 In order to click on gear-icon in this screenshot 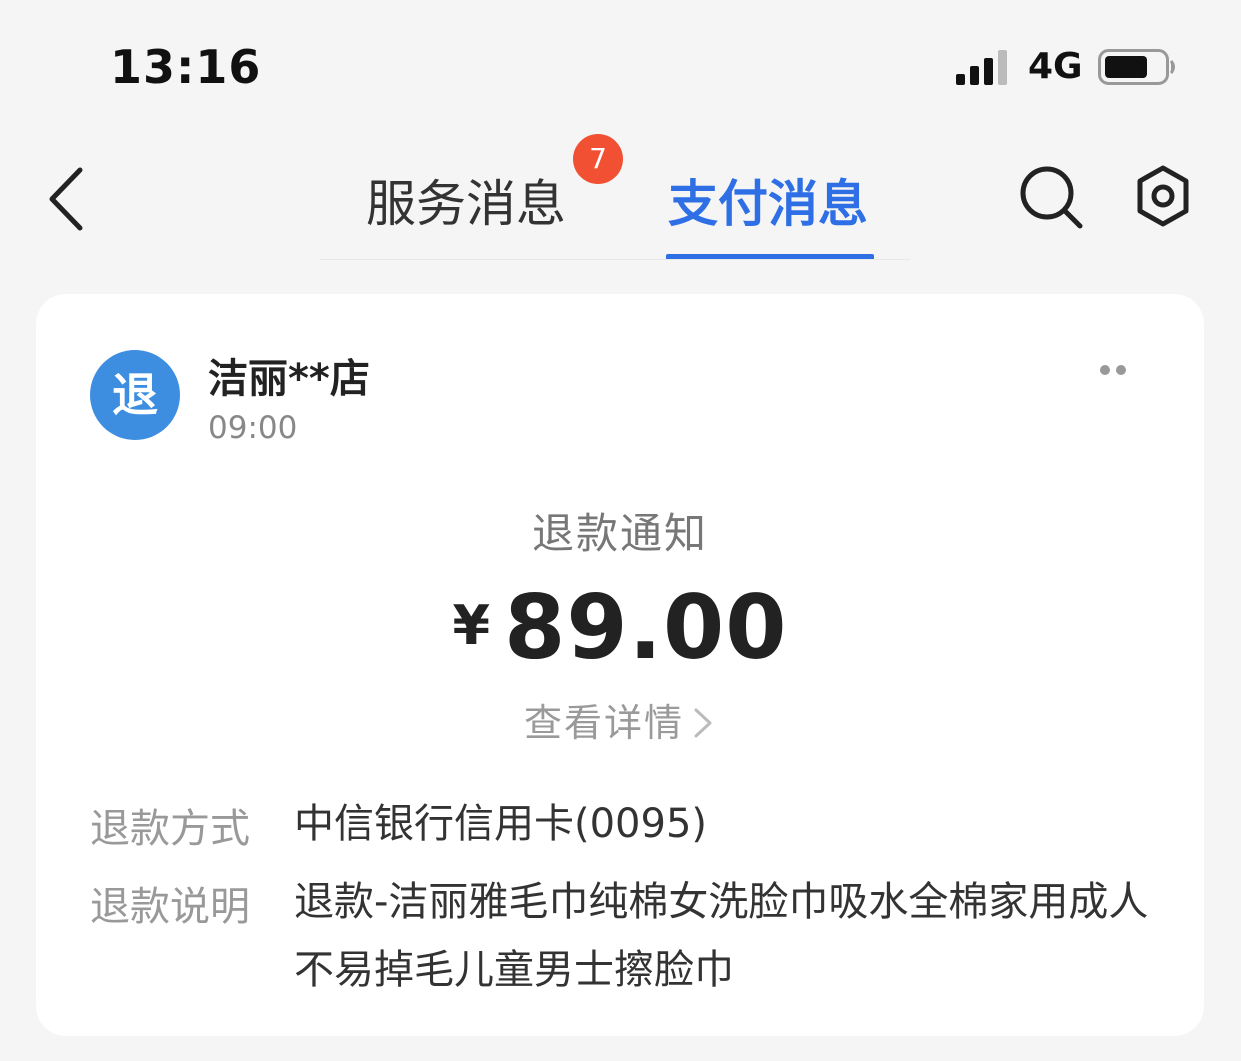, I will do `click(1163, 197)`.